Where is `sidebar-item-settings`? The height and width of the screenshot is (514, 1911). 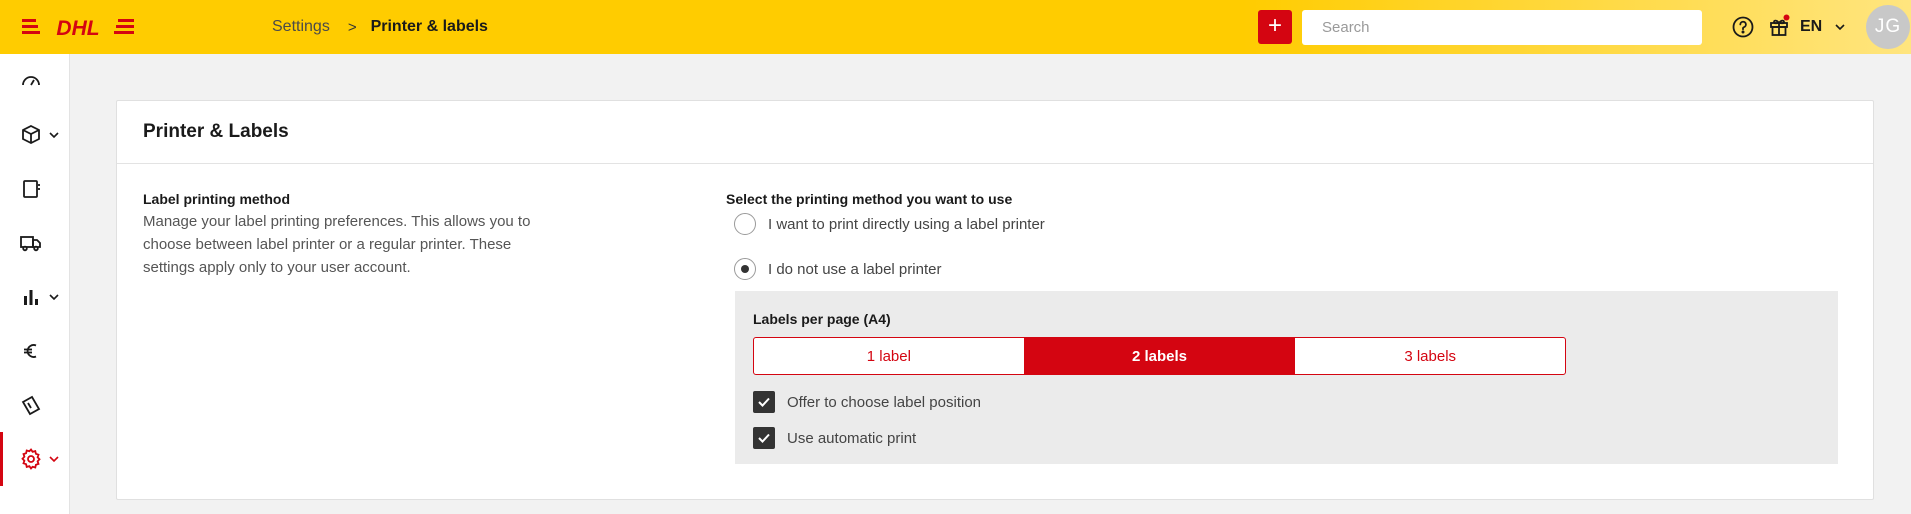 sidebar-item-settings is located at coordinates (34, 459).